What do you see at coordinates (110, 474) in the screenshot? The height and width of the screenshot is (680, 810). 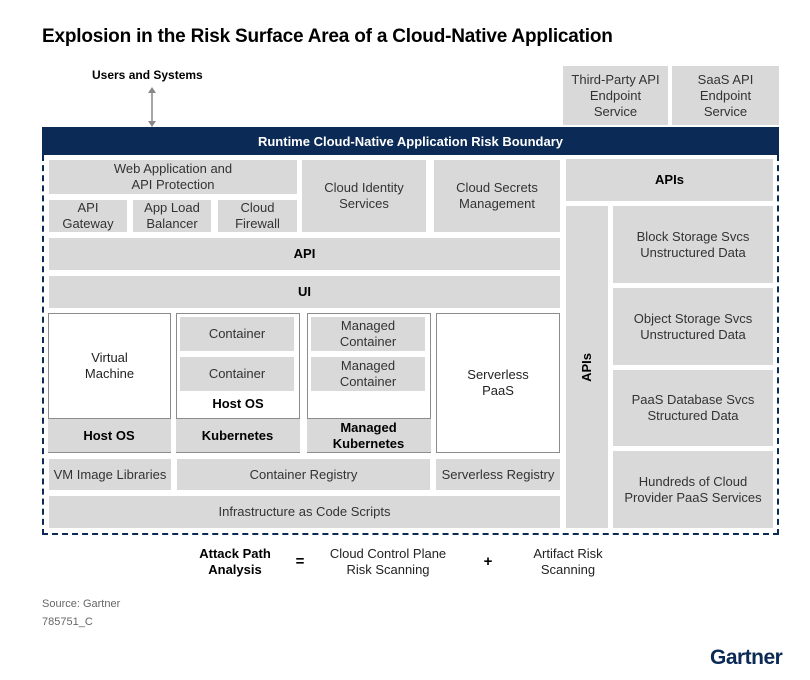 I see `vm-image-libraries: VM Image Libraries` at bounding box center [110, 474].